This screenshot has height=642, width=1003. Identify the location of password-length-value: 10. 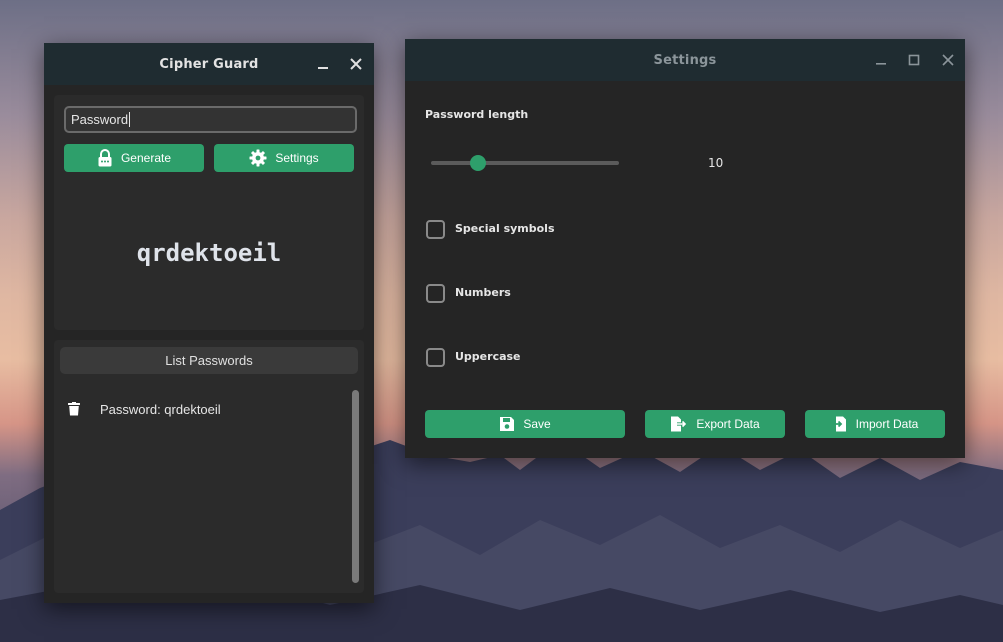
(716, 163).